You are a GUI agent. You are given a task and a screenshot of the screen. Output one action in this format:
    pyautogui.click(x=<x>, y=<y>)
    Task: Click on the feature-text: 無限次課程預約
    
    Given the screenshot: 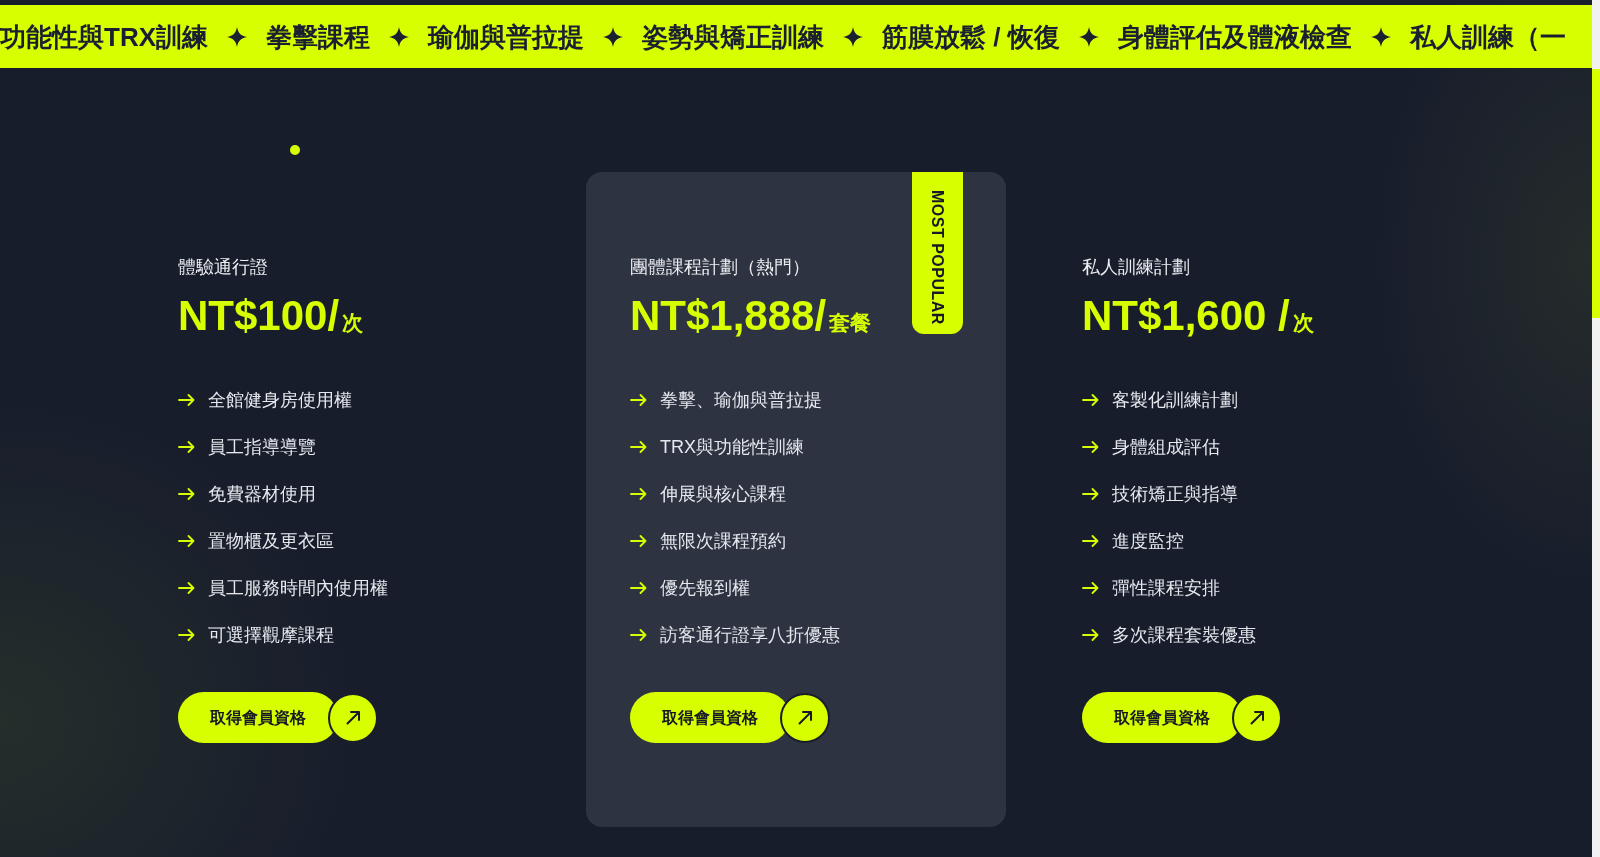 What is the action you would take?
    pyautogui.click(x=723, y=541)
    